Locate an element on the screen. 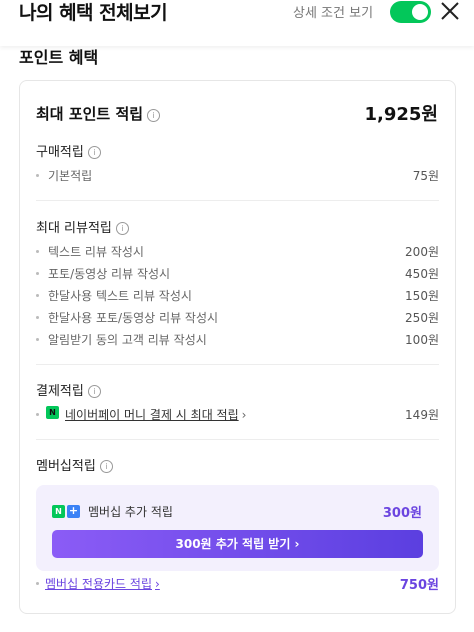 This screenshot has height=632, width=474. membership-box: N + 멤버십 추가 적립 300원 300원 추가 적립 받기 › is located at coordinates (237, 528).